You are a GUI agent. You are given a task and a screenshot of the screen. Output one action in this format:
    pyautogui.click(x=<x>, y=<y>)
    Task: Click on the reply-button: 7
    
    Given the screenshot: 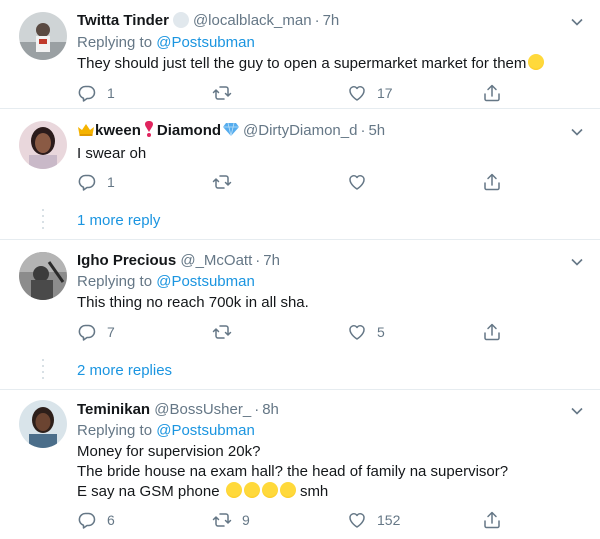 What is the action you would take?
    pyautogui.click(x=96, y=332)
    